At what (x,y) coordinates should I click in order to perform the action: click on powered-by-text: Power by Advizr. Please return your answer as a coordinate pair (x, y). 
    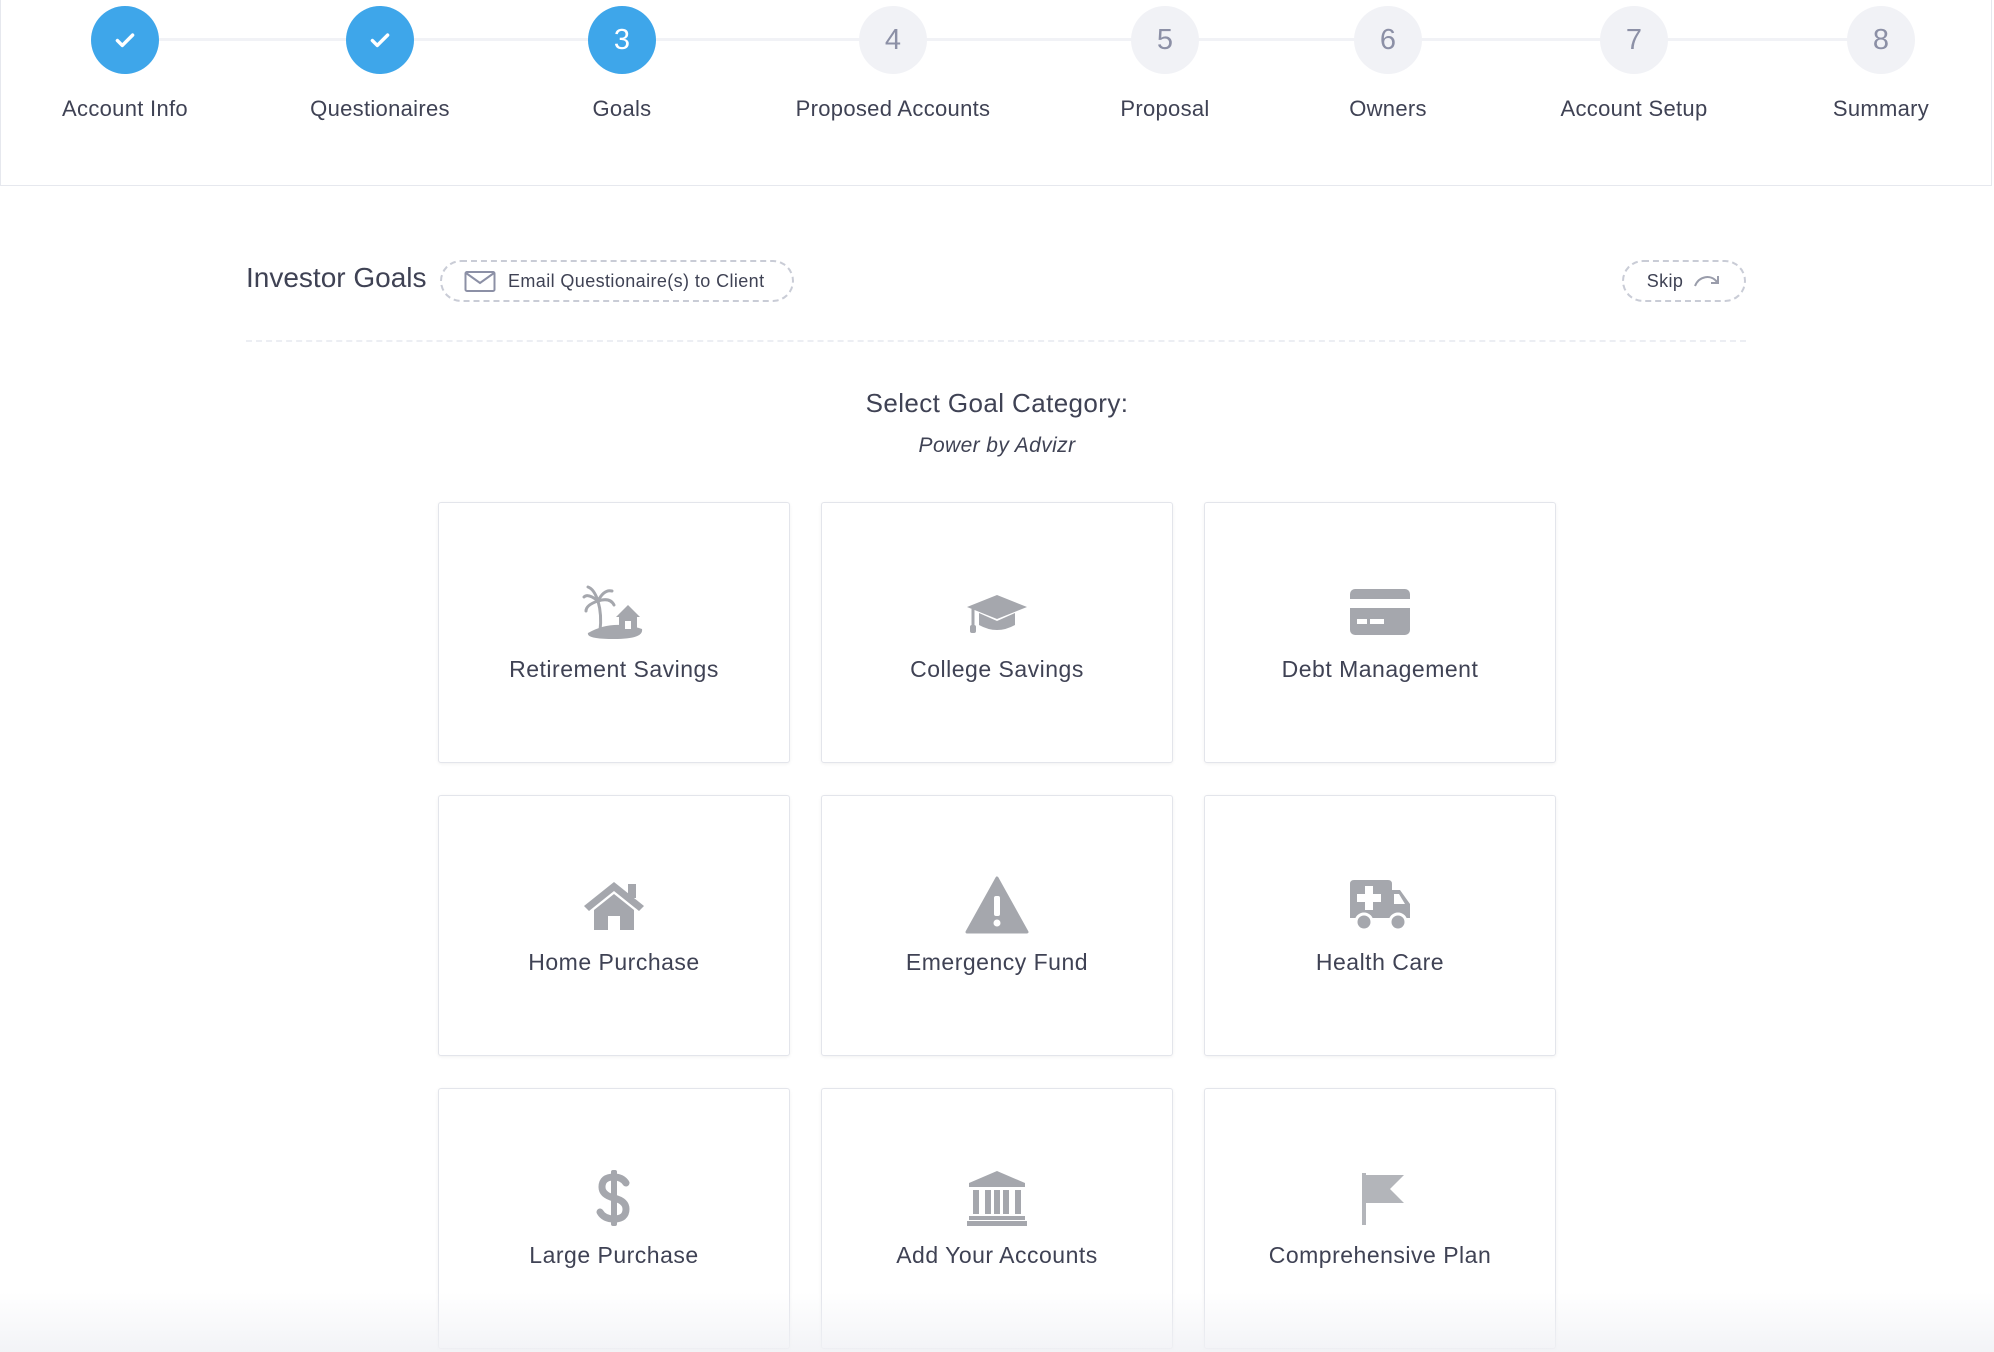
    Looking at the image, I should click on (997, 445).